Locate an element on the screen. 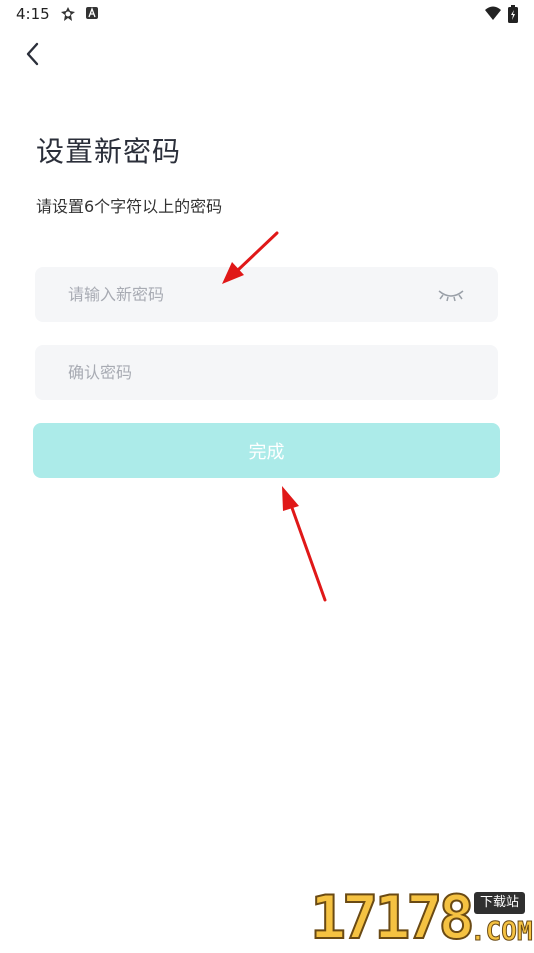 The height and width of the screenshot is (953, 534). page-title: 设置新密码 is located at coordinates (109, 151).